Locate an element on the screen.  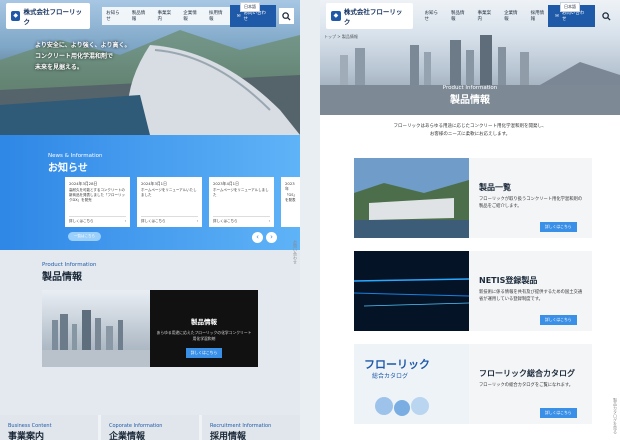
product-heading-ja: 製品情報 is located at coordinates (62, 277).